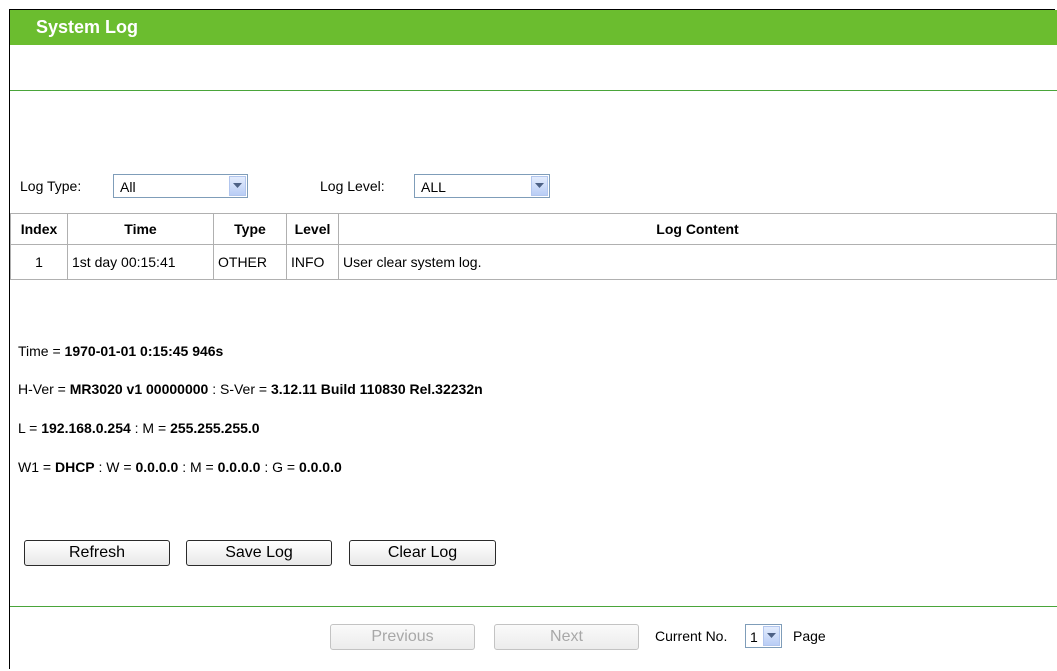 The image size is (1057, 671). I want to click on title-bar: System Log, so click(533, 27).